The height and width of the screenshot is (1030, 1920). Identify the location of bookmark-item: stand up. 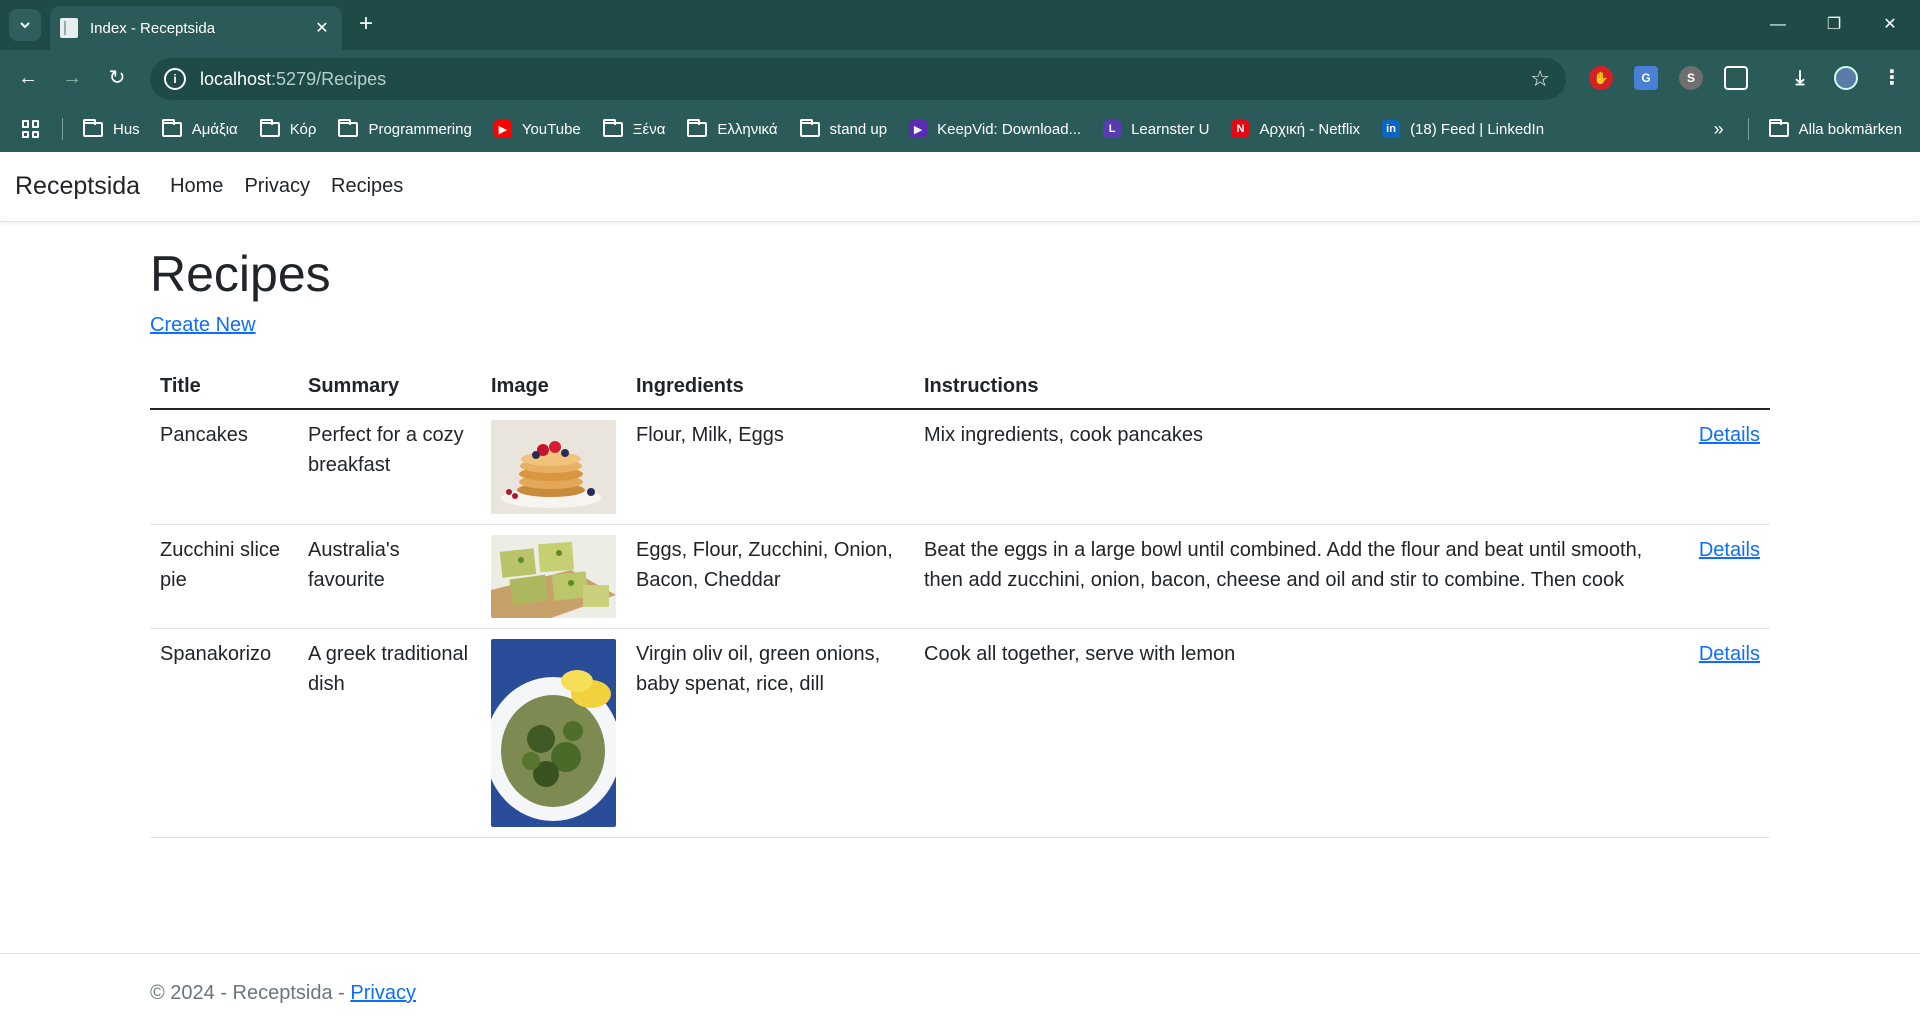
(843, 128).